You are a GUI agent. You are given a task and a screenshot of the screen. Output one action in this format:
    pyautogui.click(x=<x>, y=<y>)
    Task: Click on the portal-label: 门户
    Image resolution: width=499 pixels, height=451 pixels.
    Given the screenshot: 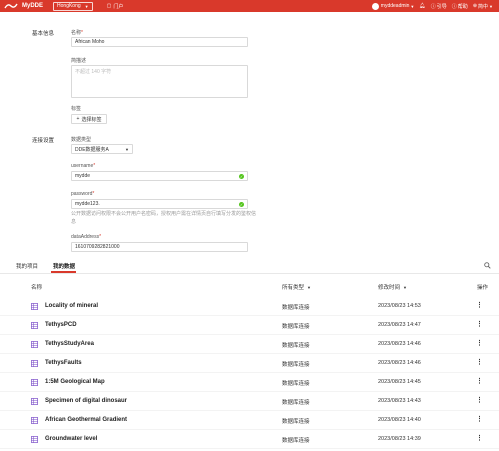 What is the action you would take?
    pyautogui.click(x=118, y=6)
    